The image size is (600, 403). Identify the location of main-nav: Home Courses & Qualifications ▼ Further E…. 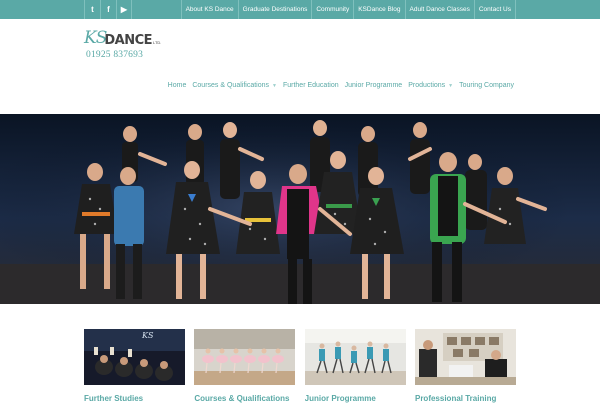
(338, 85).